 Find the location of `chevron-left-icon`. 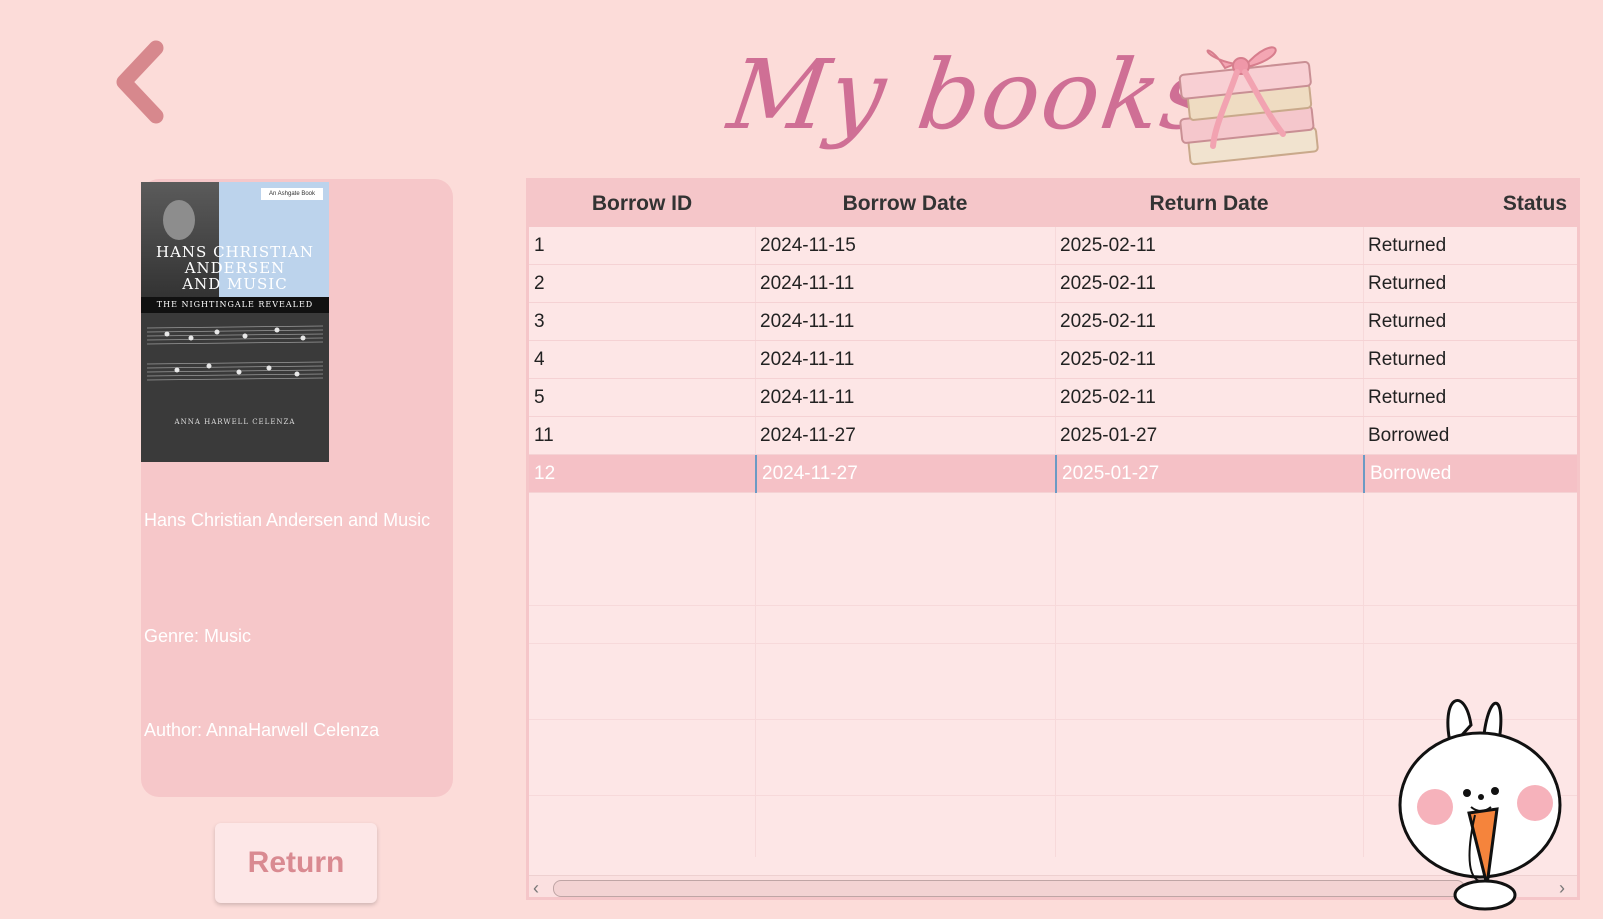

chevron-left-icon is located at coordinates (140, 82).